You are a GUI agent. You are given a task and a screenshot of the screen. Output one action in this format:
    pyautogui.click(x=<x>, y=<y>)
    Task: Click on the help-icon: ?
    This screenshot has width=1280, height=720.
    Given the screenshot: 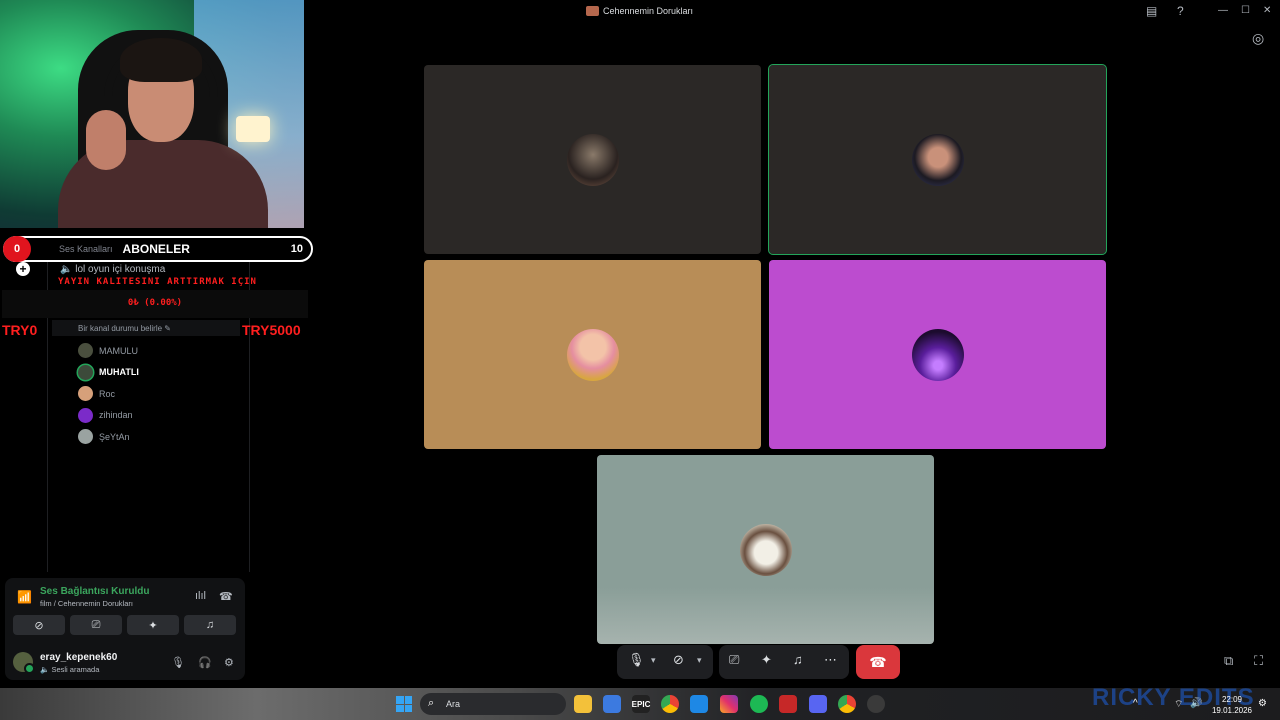 What is the action you would take?
    pyautogui.click(x=1180, y=11)
    